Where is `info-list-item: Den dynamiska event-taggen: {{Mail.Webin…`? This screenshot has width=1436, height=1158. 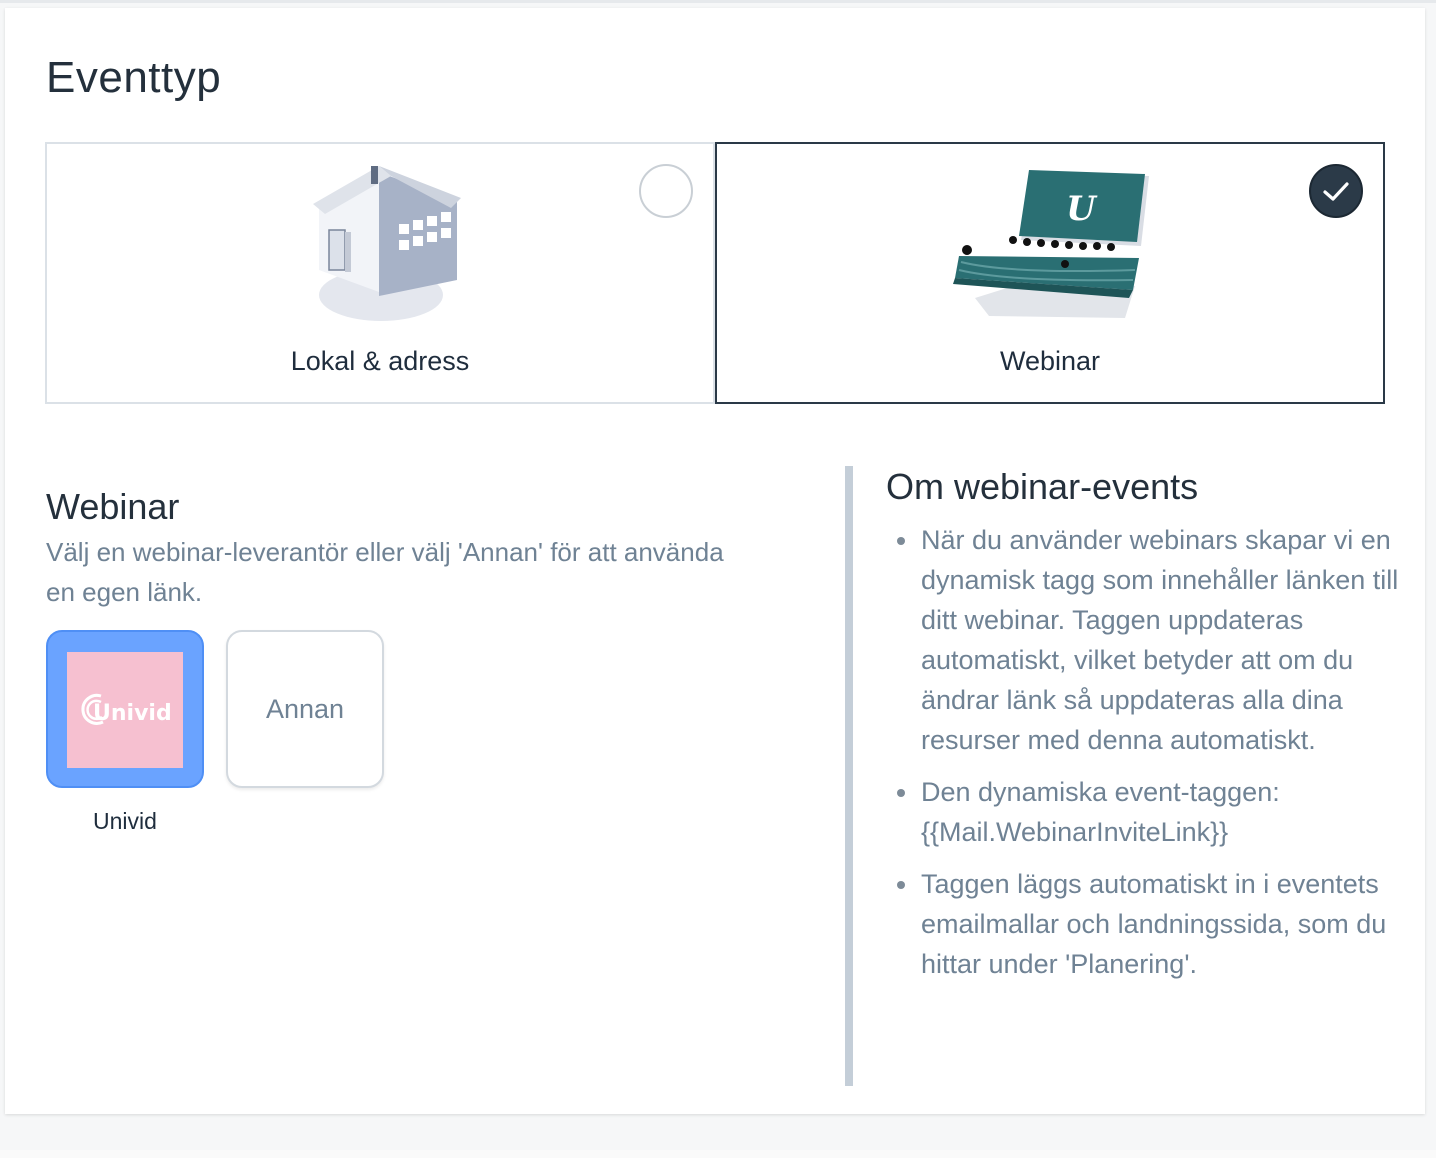 info-list-item: Den dynamiska event-taggen: {{Mail.Webin… is located at coordinates (1151, 812).